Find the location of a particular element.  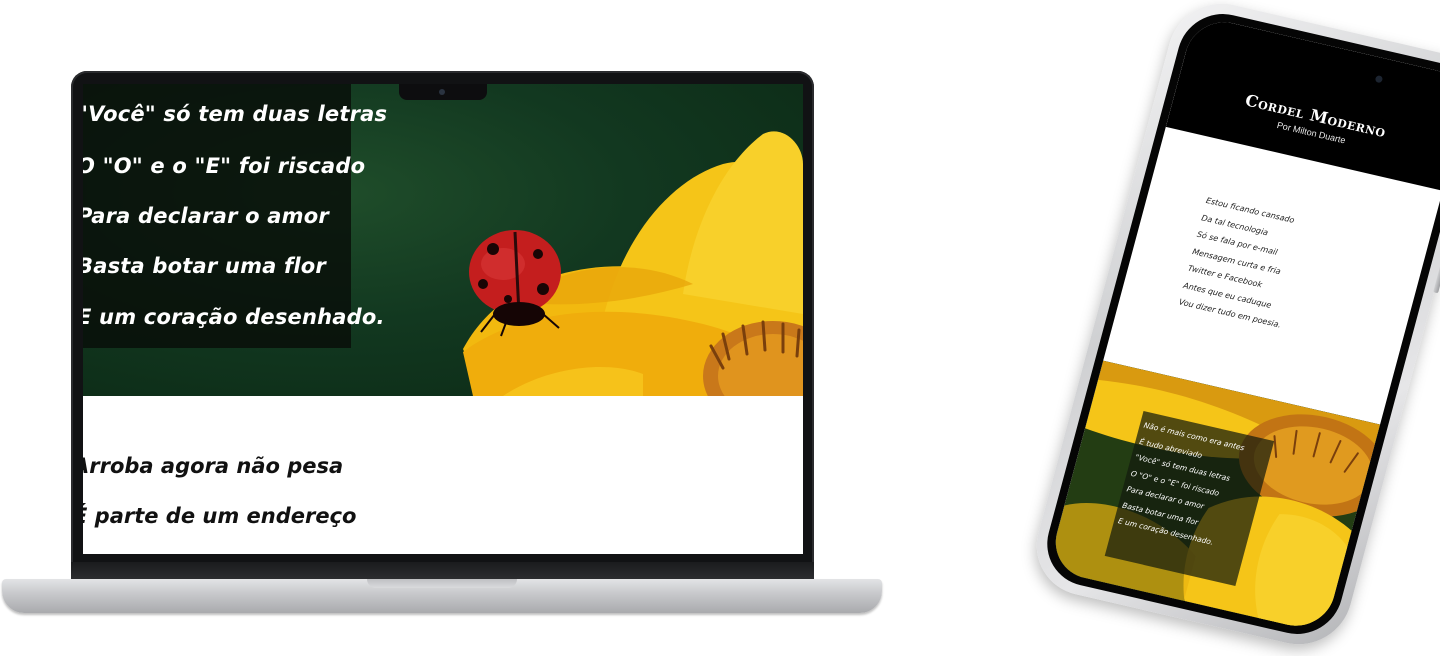

body-poem-line: É parte de um endereço is located at coordinates (220, 516).